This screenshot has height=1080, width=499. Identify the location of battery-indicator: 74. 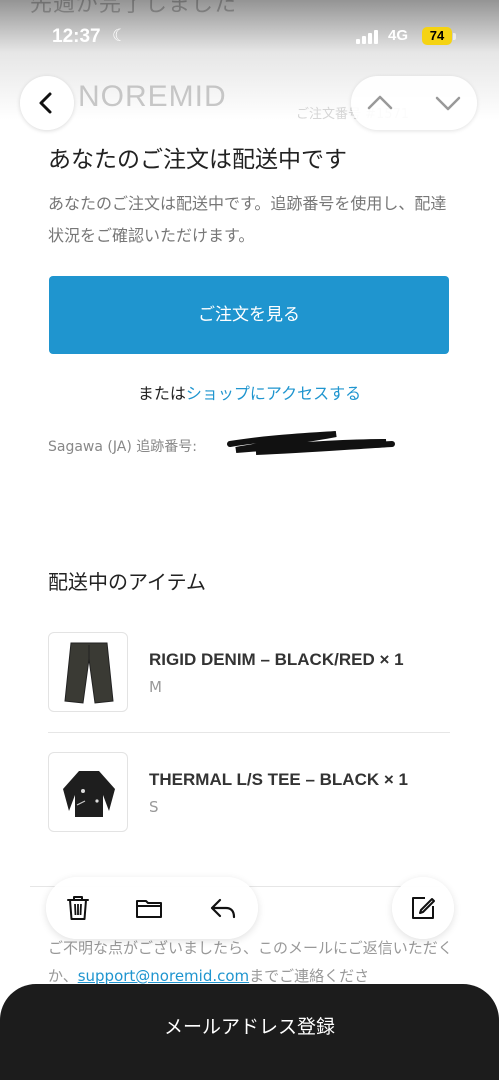
(437, 36).